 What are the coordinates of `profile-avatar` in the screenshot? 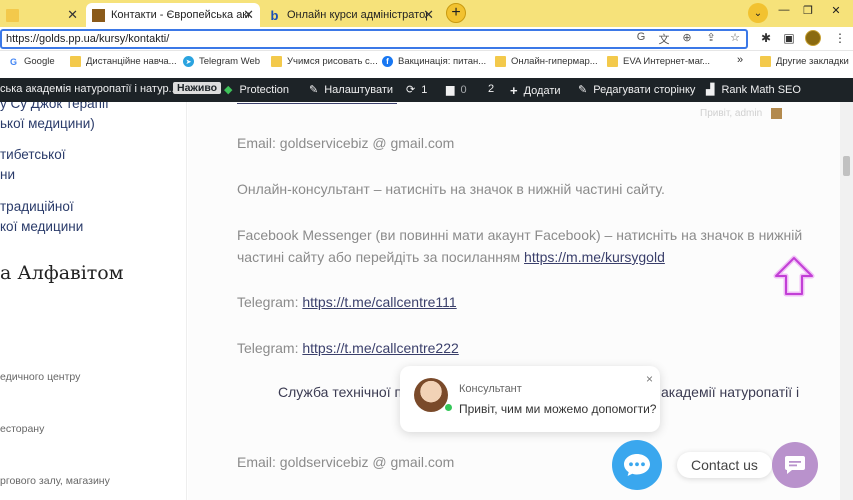 It's located at (813, 38).